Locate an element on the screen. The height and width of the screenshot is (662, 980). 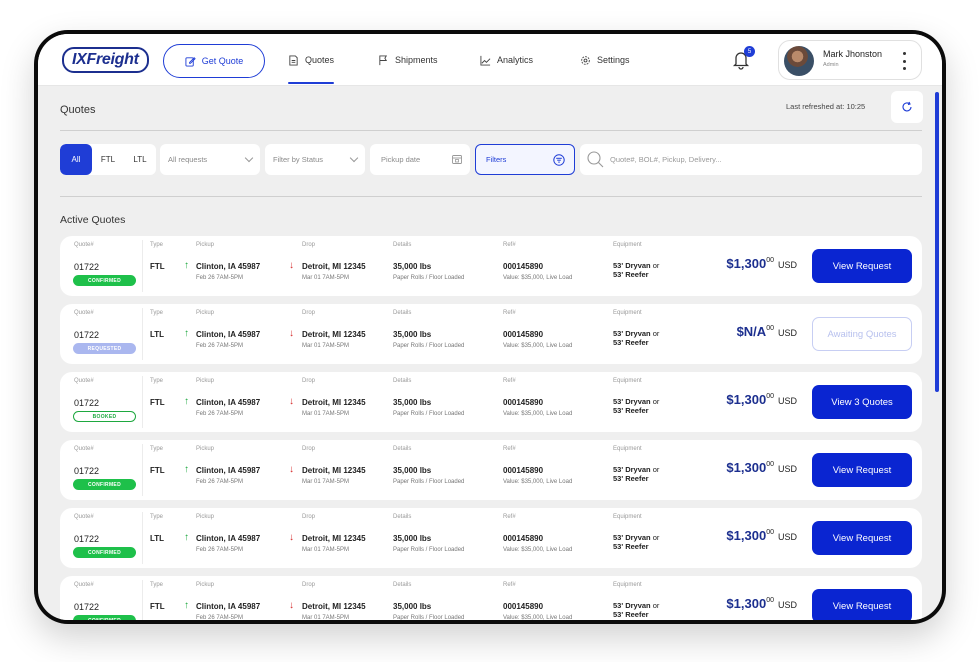
nav-tab-settings: Settings is located at coordinates (605, 60).